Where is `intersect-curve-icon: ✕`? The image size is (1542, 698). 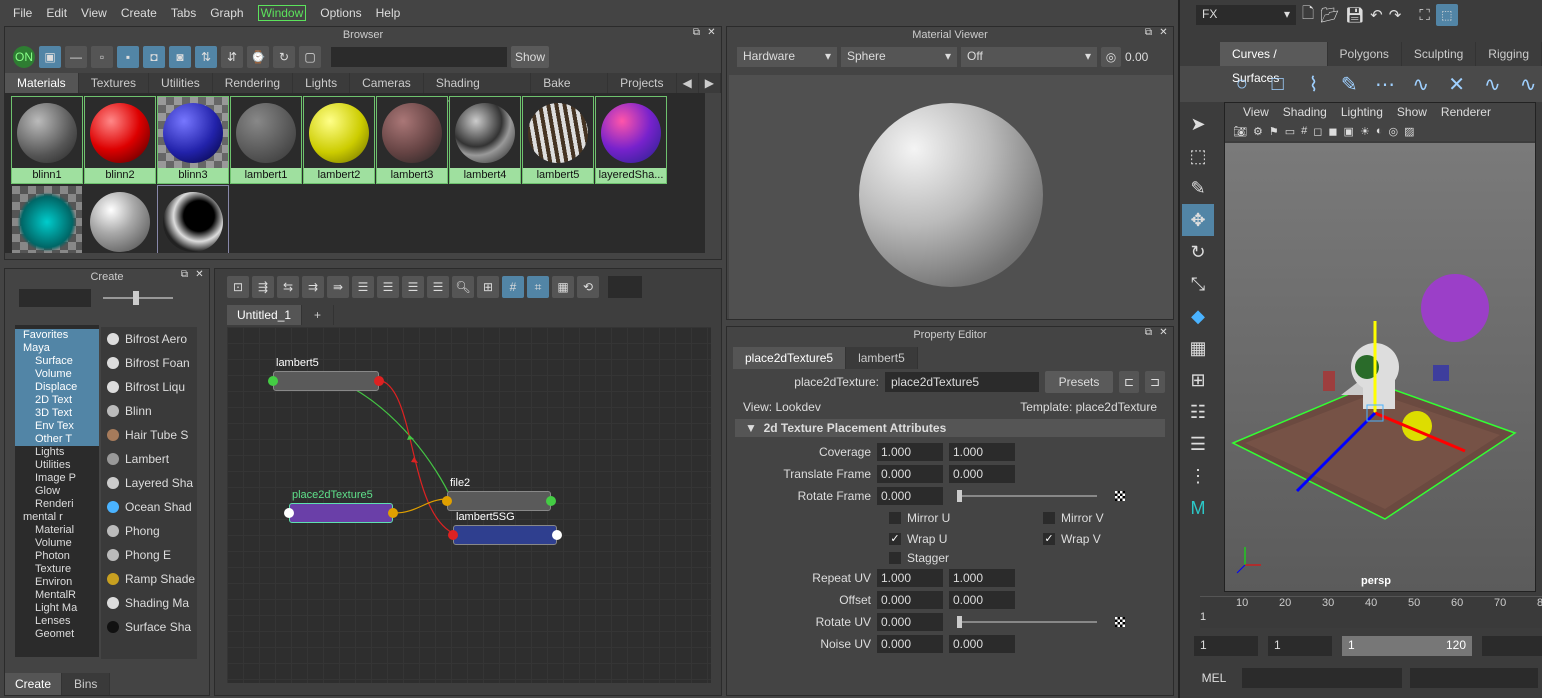 intersect-curve-icon: ✕ is located at coordinates (1457, 84).